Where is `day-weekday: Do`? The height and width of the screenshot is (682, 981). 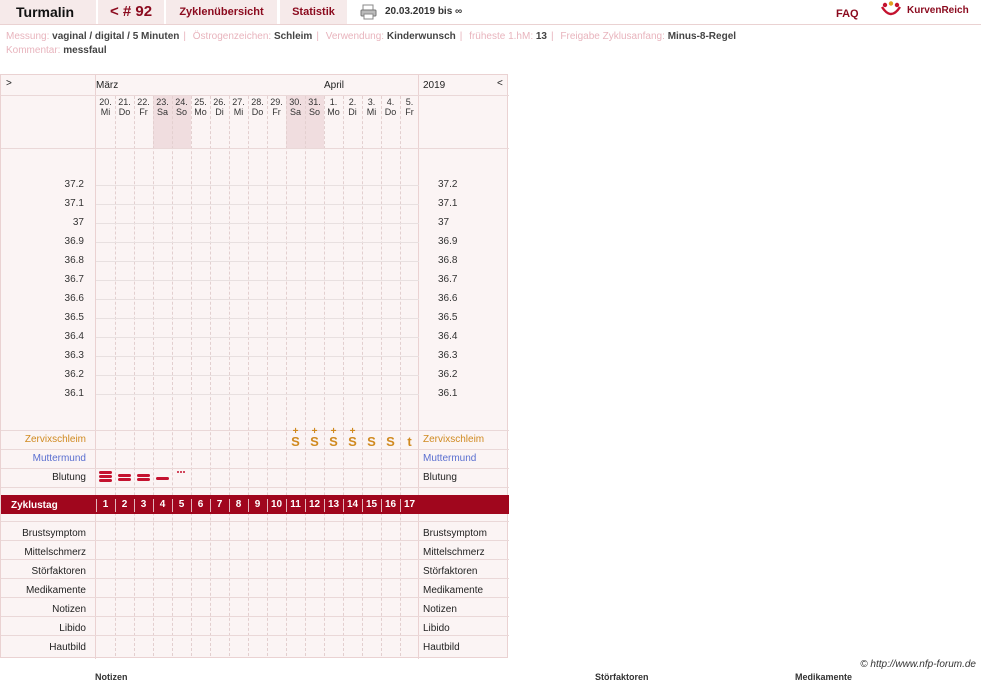 day-weekday: Do is located at coordinates (390, 112).